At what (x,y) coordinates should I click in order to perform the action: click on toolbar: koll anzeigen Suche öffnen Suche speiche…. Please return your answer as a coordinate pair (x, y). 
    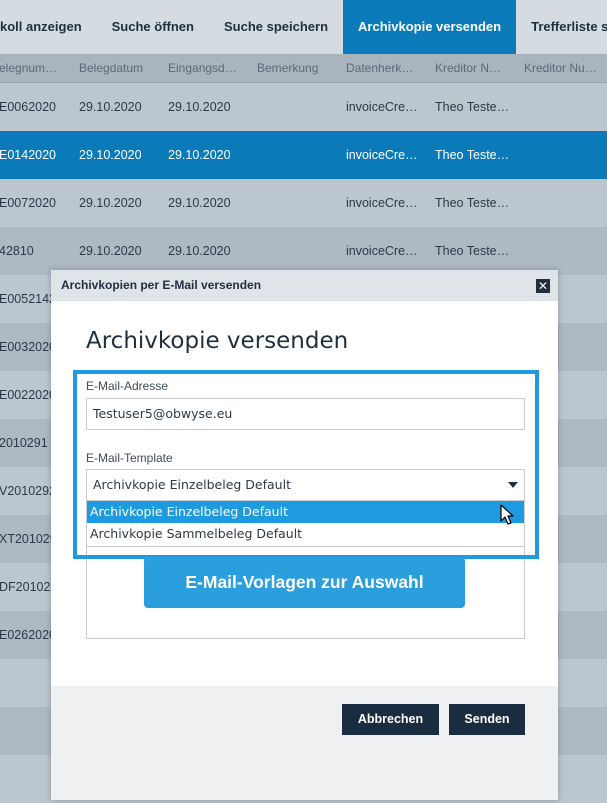
    Looking at the image, I should click on (303, 27).